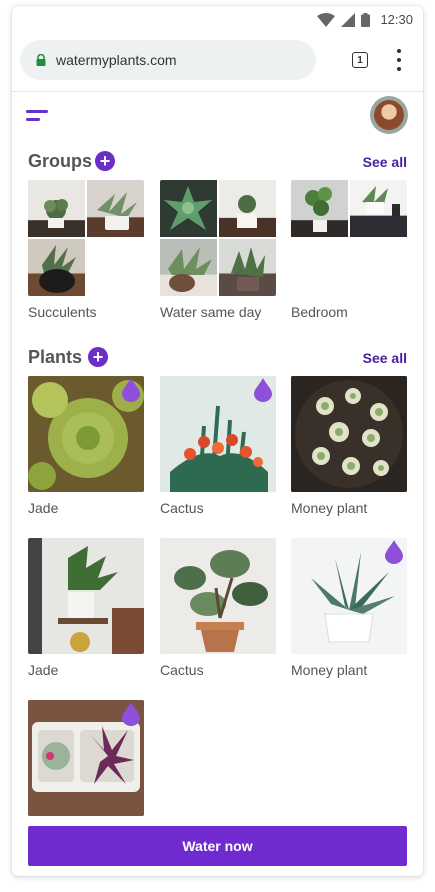 The height and width of the screenshot is (892, 435). What do you see at coordinates (218, 238) in the screenshot?
I see `group-tile-water-same-day` at bounding box center [218, 238].